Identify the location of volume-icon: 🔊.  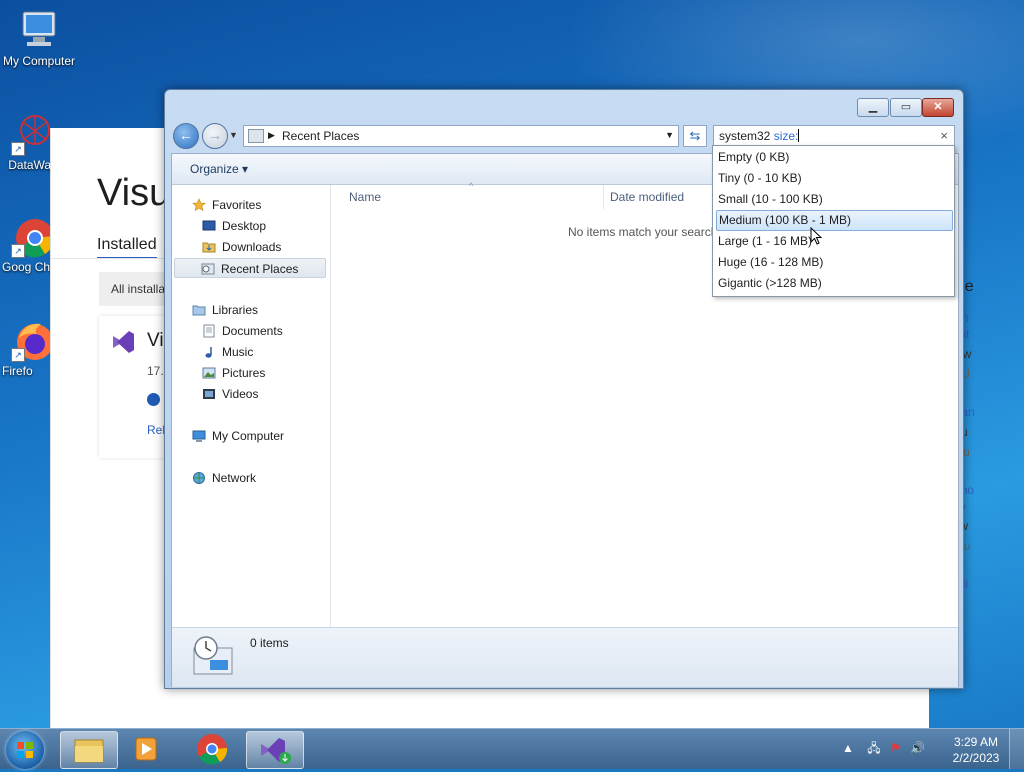
(917, 748).